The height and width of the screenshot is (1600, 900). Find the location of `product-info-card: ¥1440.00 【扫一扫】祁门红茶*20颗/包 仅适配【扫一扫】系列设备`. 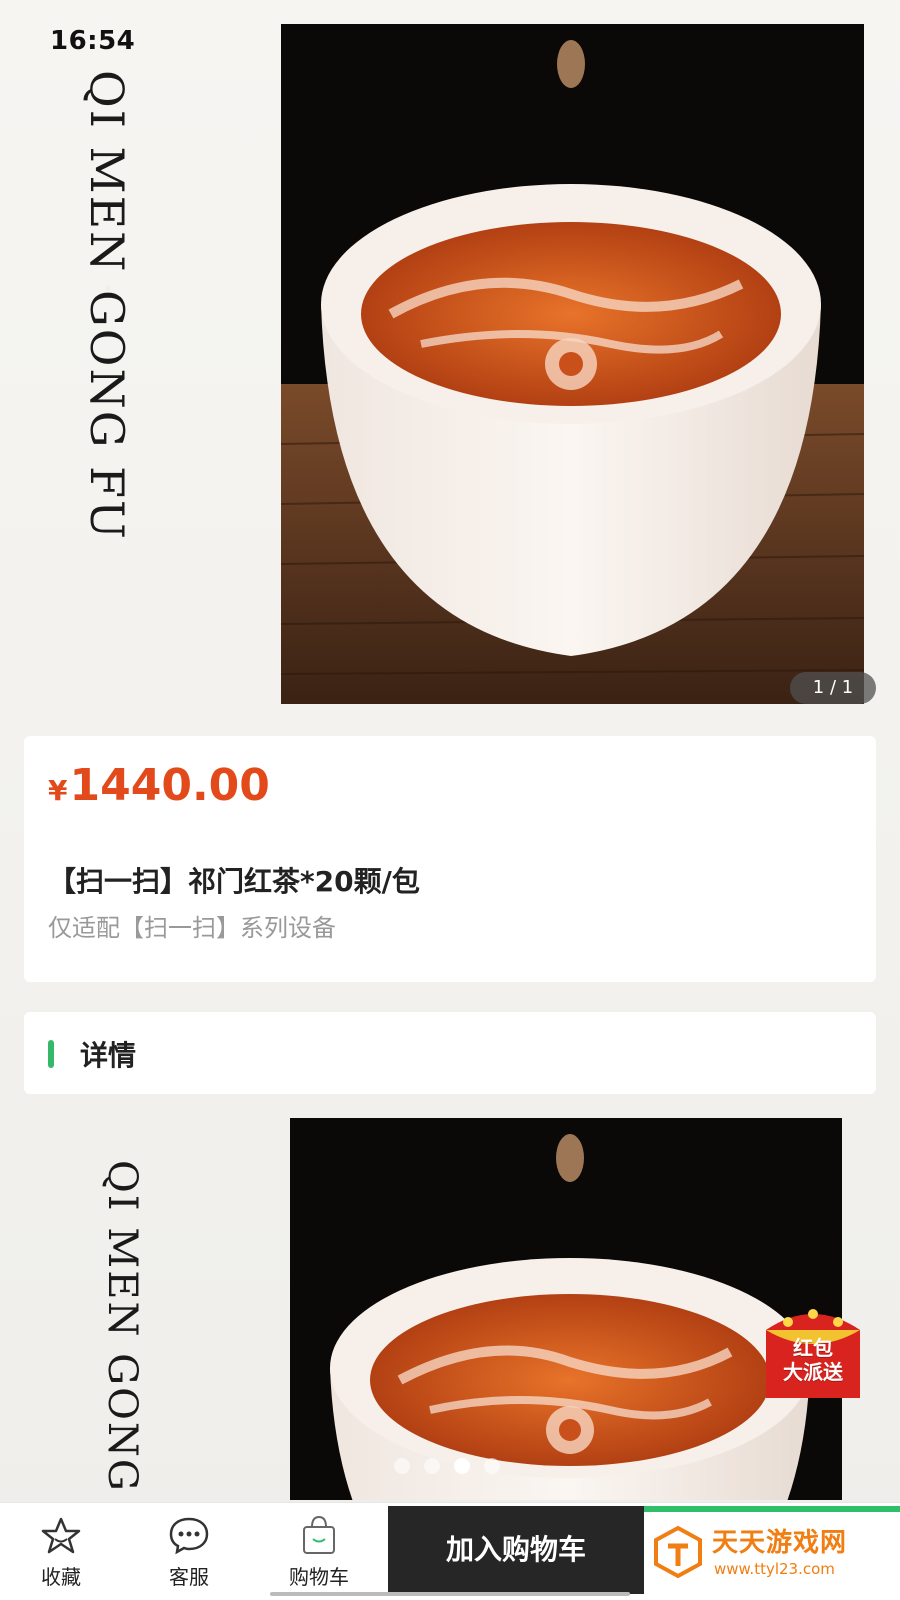

product-info-card: ¥1440.00 【扫一扫】祁门红茶*20颗/包 仅适配【扫一扫】系列设备 is located at coordinates (450, 859).